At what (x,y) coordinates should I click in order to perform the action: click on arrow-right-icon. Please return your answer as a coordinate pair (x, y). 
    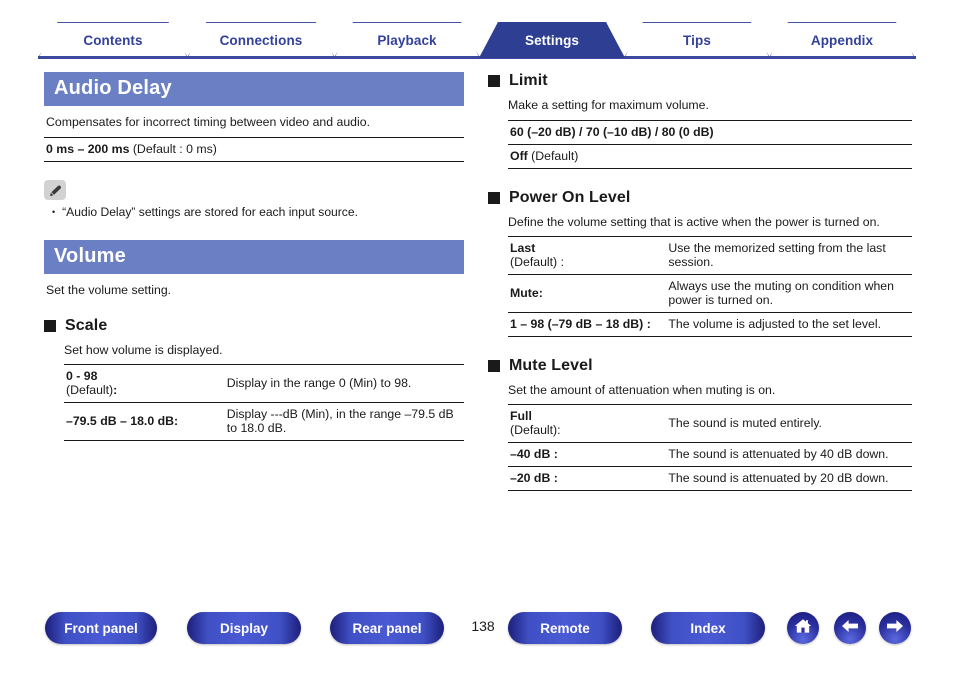
    Looking at the image, I should click on (895, 628).